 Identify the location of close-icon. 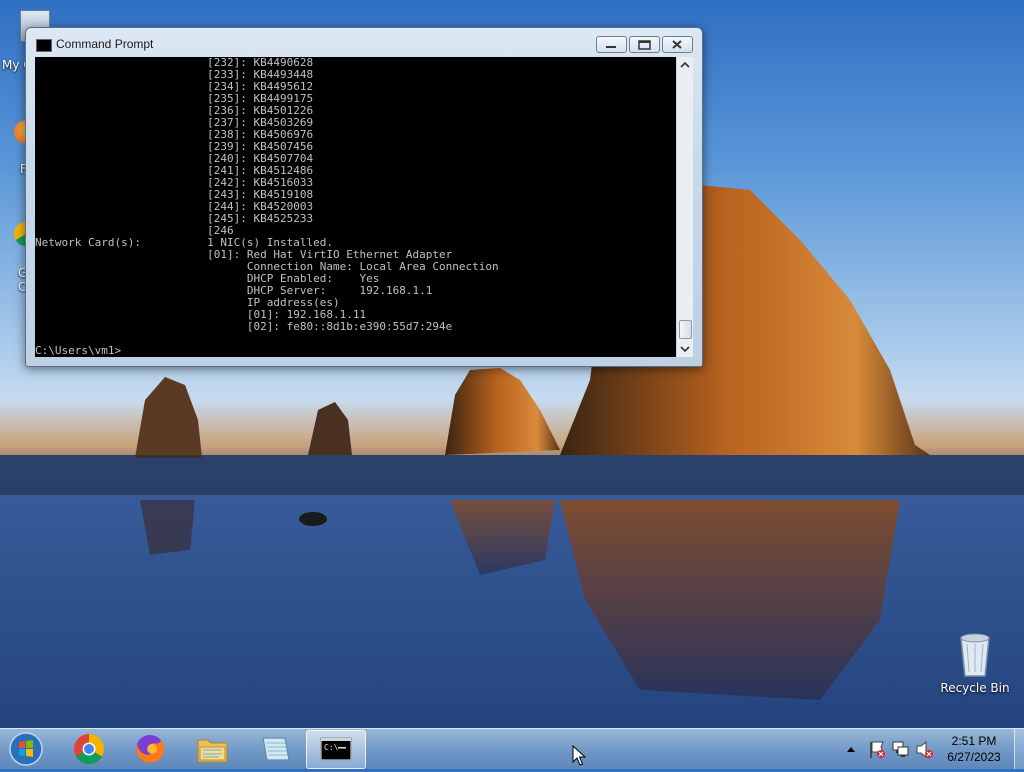
(677, 44).